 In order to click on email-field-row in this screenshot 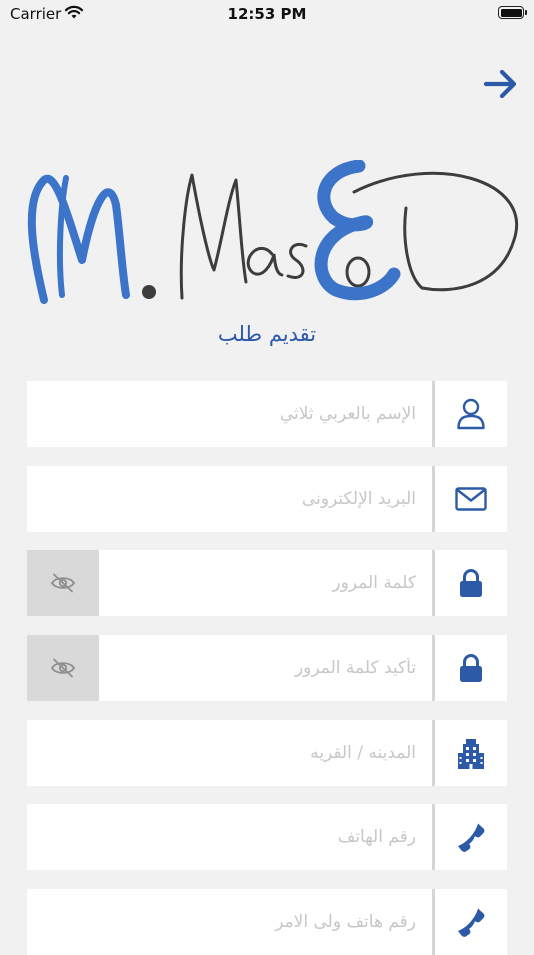, I will do `click(267, 499)`.